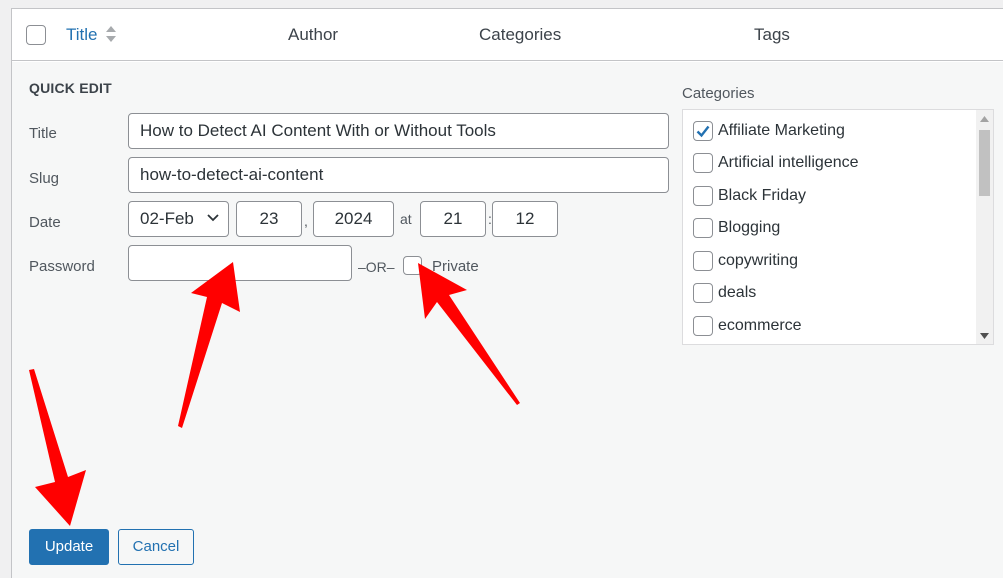 This screenshot has height=578, width=1003. I want to click on quick-edit-heading: QUICK EDIT, so click(70, 88).